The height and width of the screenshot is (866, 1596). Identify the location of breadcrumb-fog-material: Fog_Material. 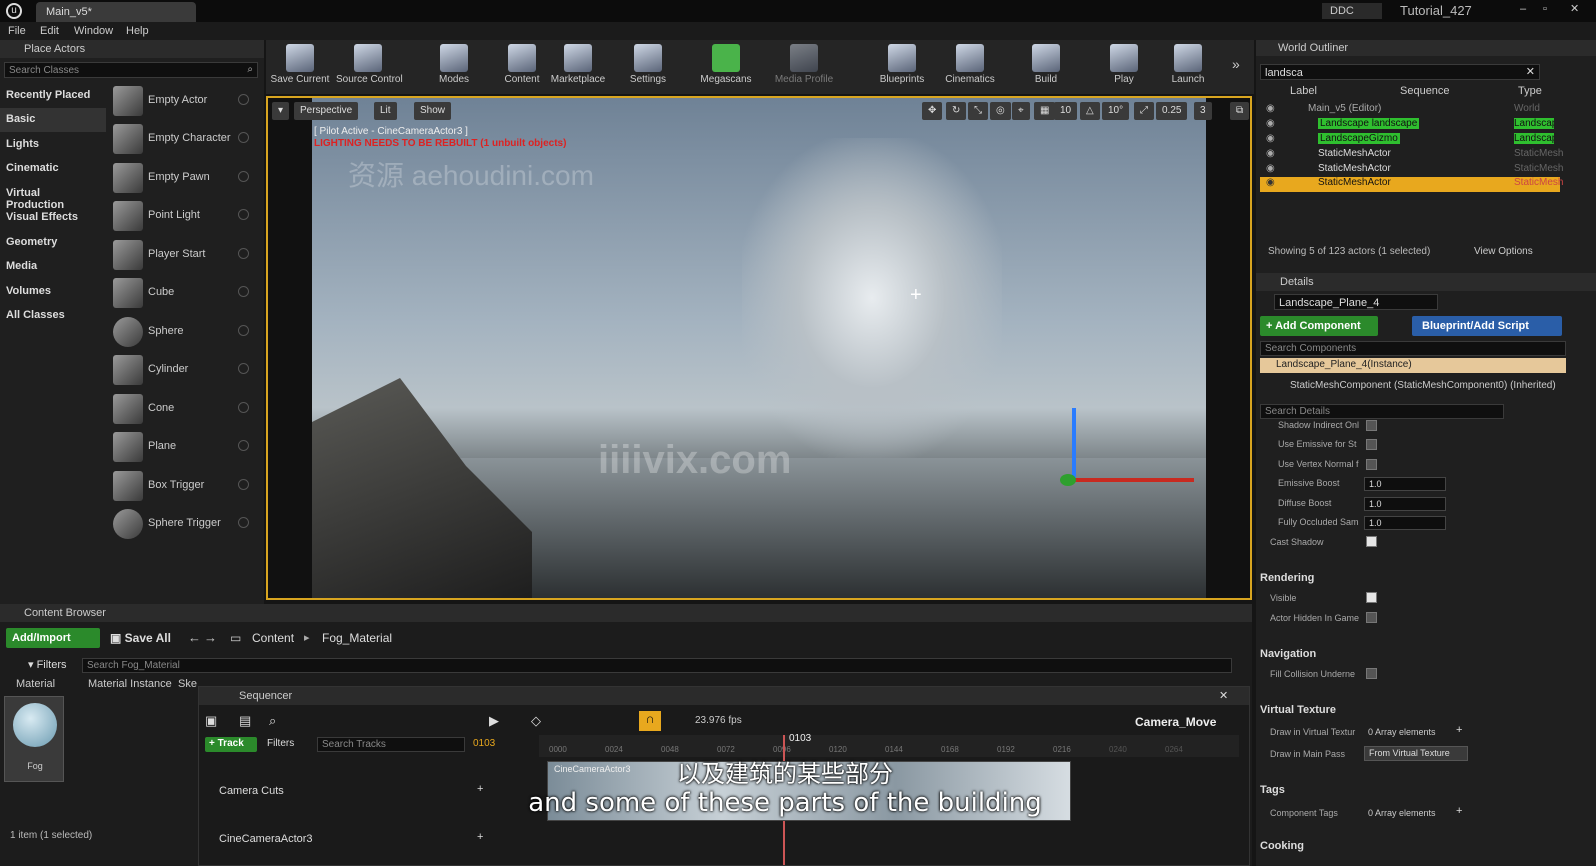
(357, 638).